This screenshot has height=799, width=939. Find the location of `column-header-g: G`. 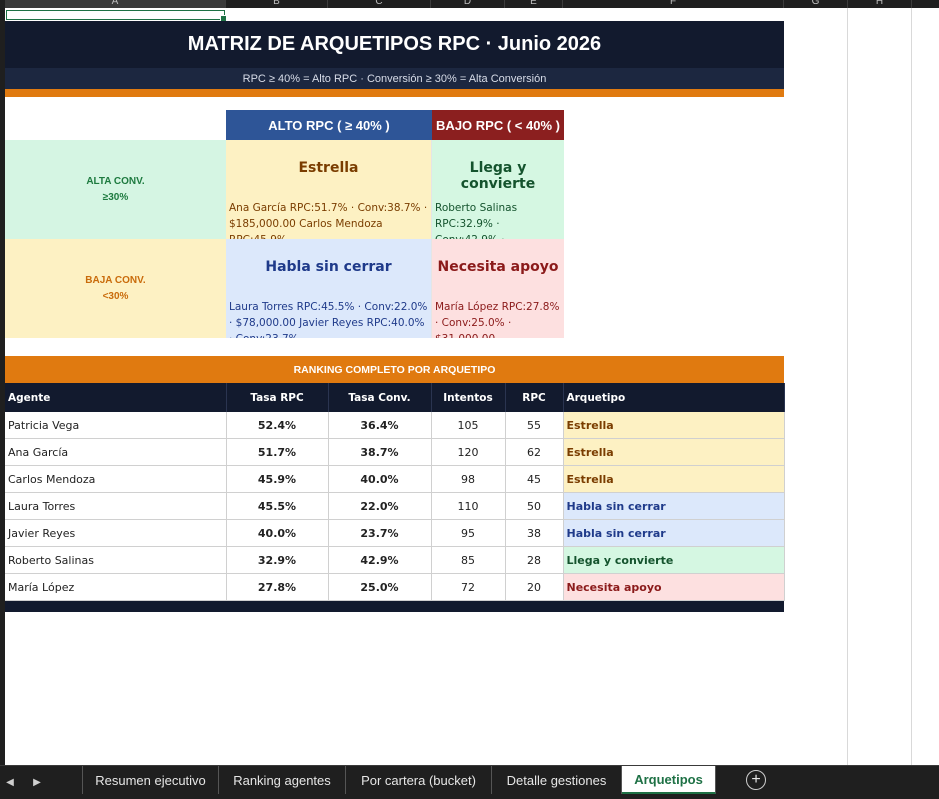

column-header-g: G is located at coordinates (816, 4).